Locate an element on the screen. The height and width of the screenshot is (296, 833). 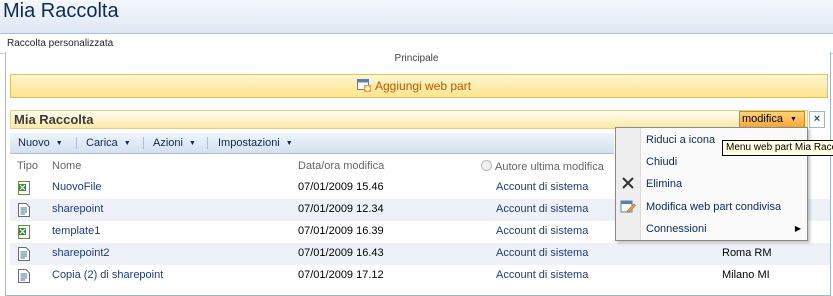
file-name-link: NuovoFile is located at coordinates (77, 187).